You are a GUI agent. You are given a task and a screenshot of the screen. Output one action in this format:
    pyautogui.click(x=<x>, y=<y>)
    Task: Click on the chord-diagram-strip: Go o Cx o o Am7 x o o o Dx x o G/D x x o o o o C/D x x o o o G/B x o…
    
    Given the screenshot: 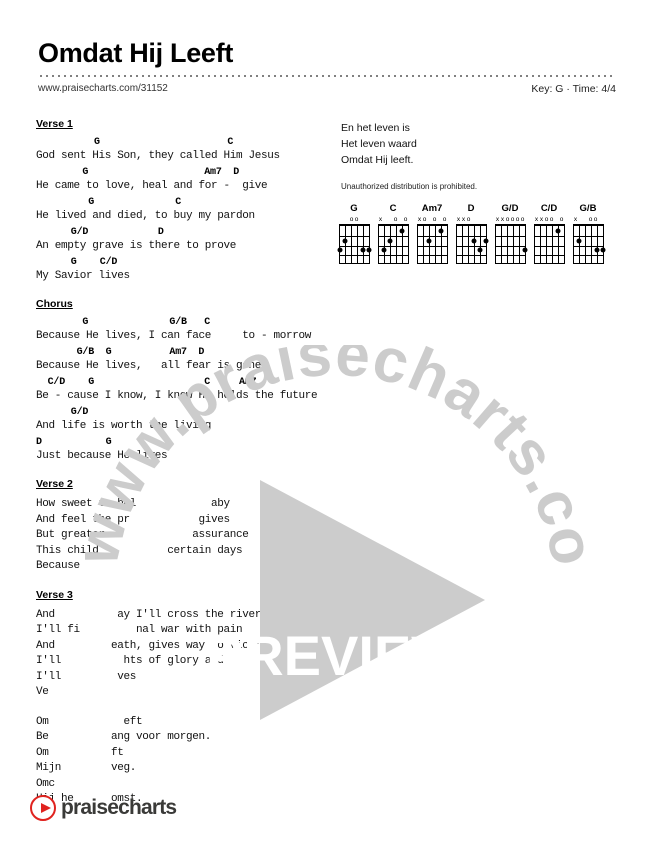 What is the action you would take?
    pyautogui.click(x=471, y=233)
    